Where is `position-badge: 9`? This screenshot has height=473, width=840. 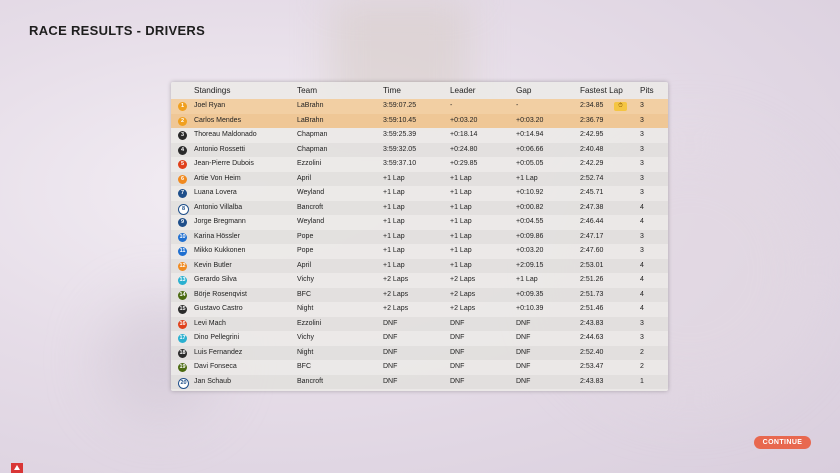 position-badge: 9 is located at coordinates (182, 222).